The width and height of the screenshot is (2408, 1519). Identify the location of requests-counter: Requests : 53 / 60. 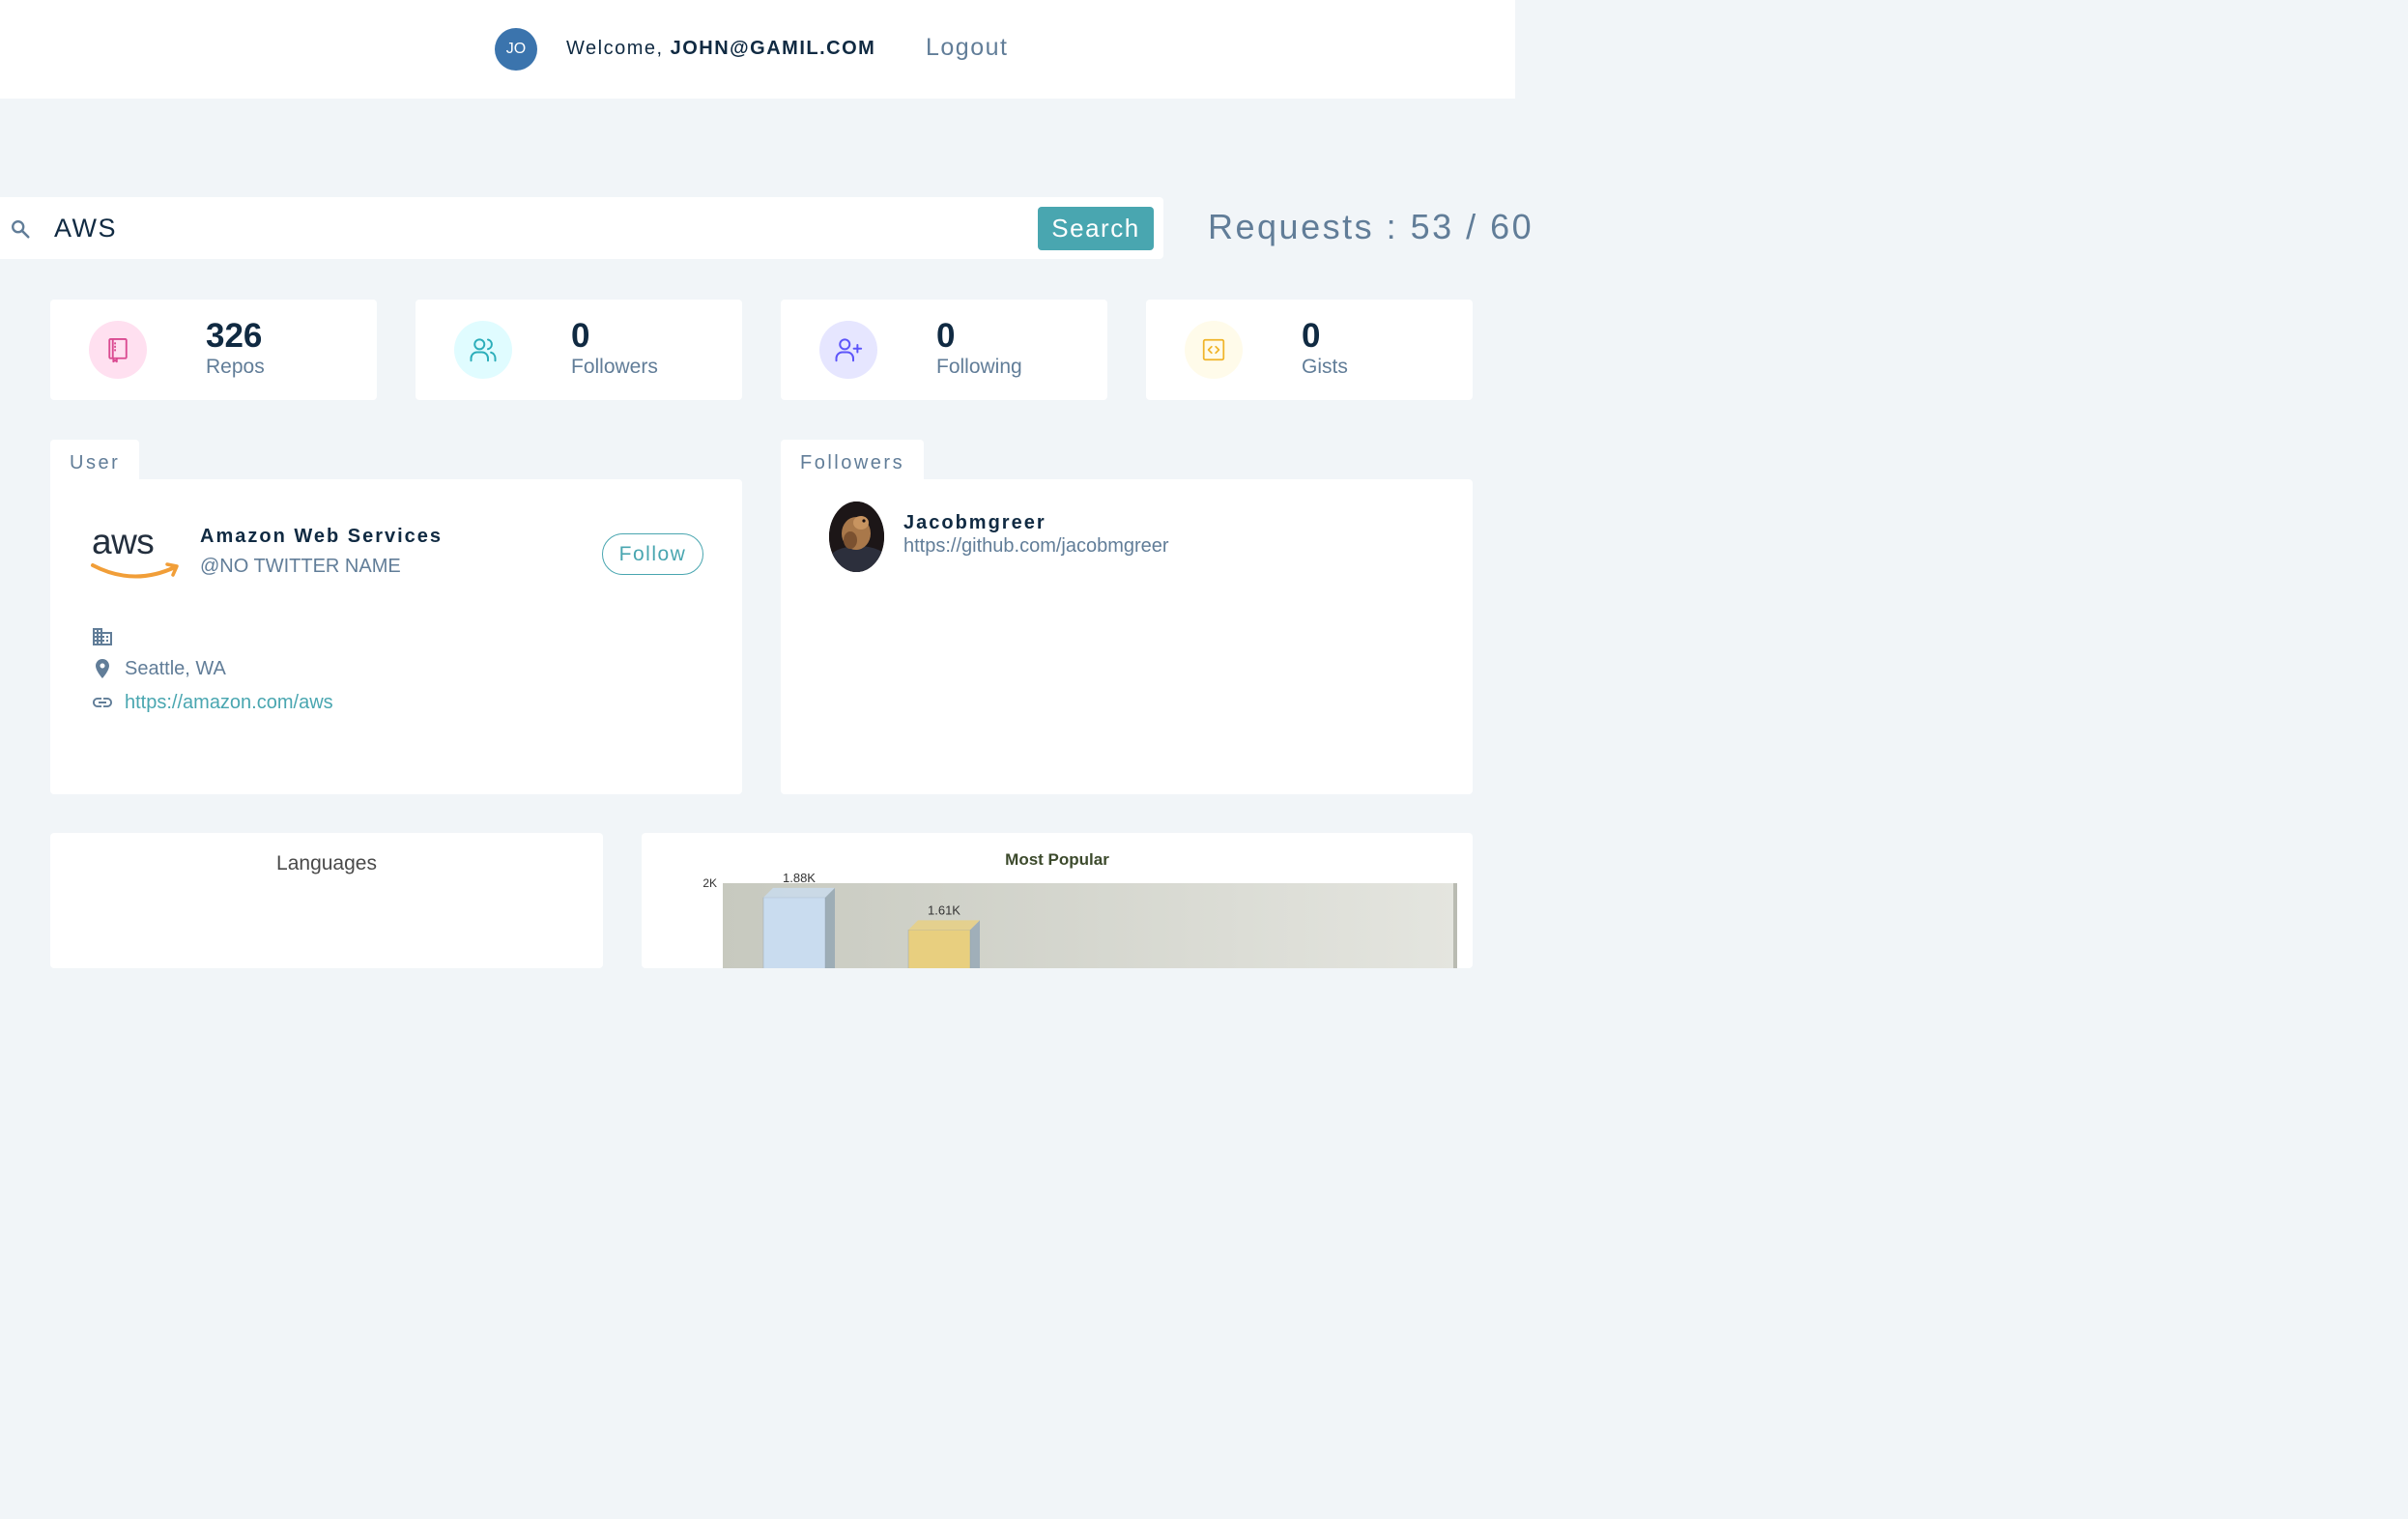
(1371, 226).